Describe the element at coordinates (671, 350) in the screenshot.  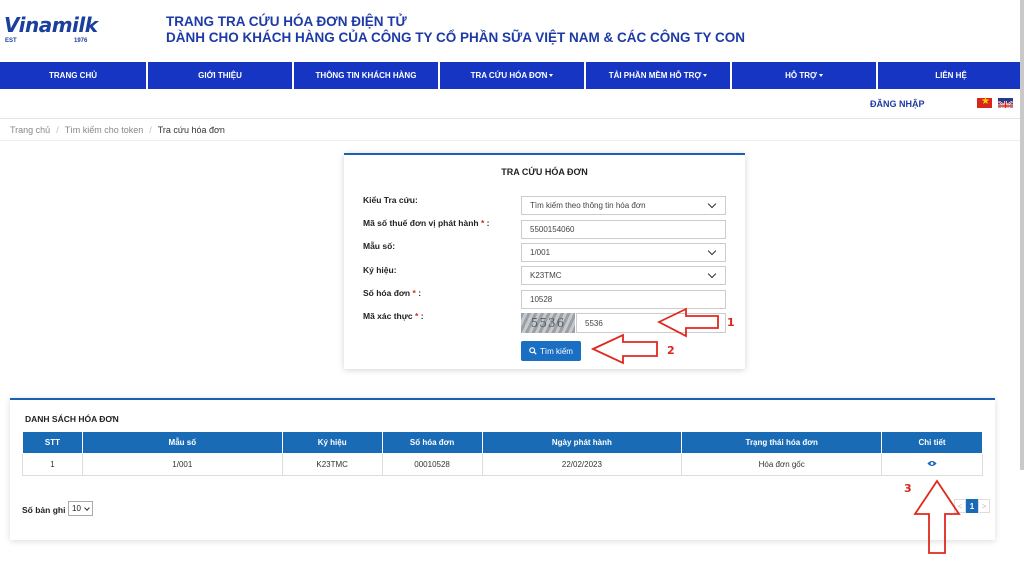
I see `annotation-label-2: 2` at that location.